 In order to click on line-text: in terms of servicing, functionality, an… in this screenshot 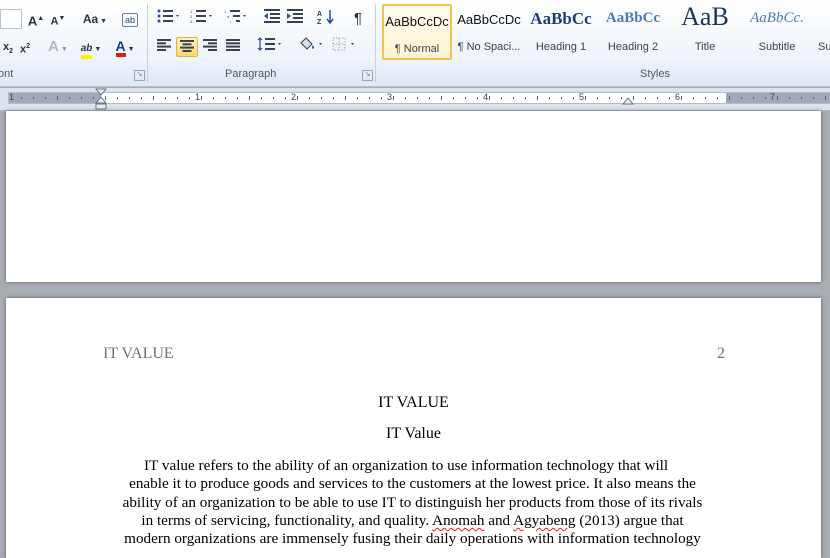, I will do `click(285, 520)`.